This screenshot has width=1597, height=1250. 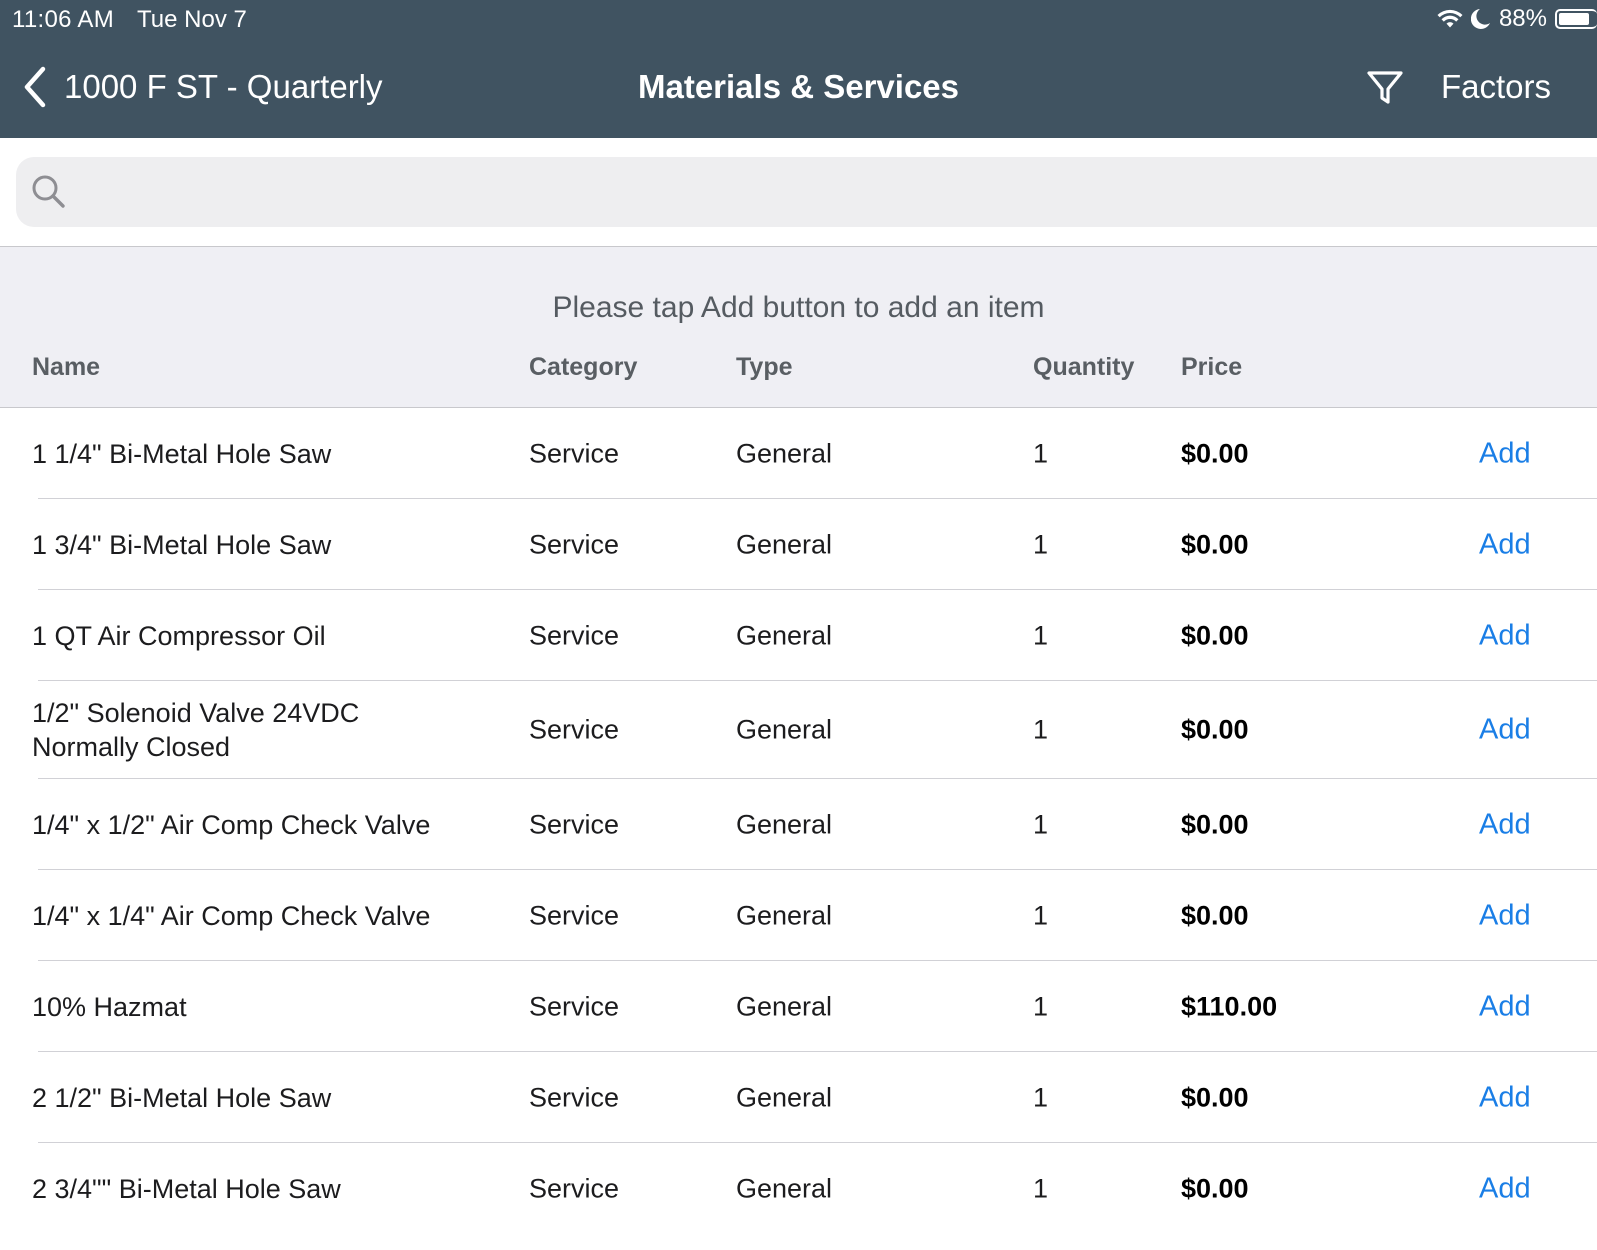 What do you see at coordinates (1212, 367) in the screenshot?
I see `column-header-price: Price` at bounding box center [1212, 367].